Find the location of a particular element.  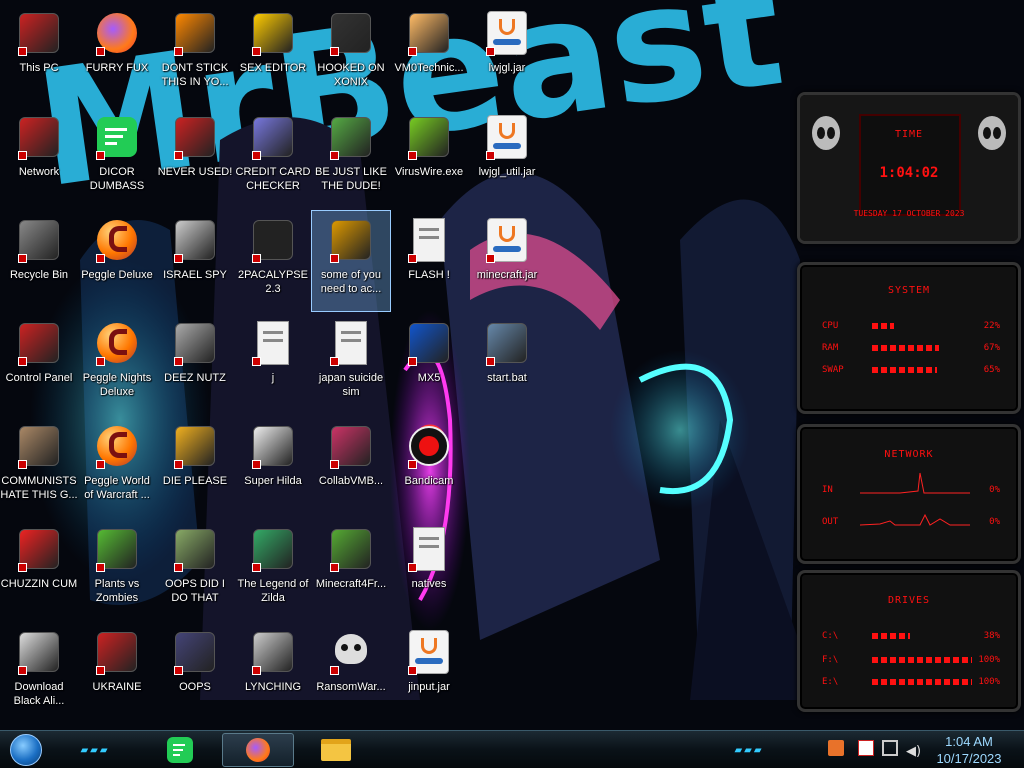

desktop-icon: CHUZZIN CUM is located at coordinates (39, 570).